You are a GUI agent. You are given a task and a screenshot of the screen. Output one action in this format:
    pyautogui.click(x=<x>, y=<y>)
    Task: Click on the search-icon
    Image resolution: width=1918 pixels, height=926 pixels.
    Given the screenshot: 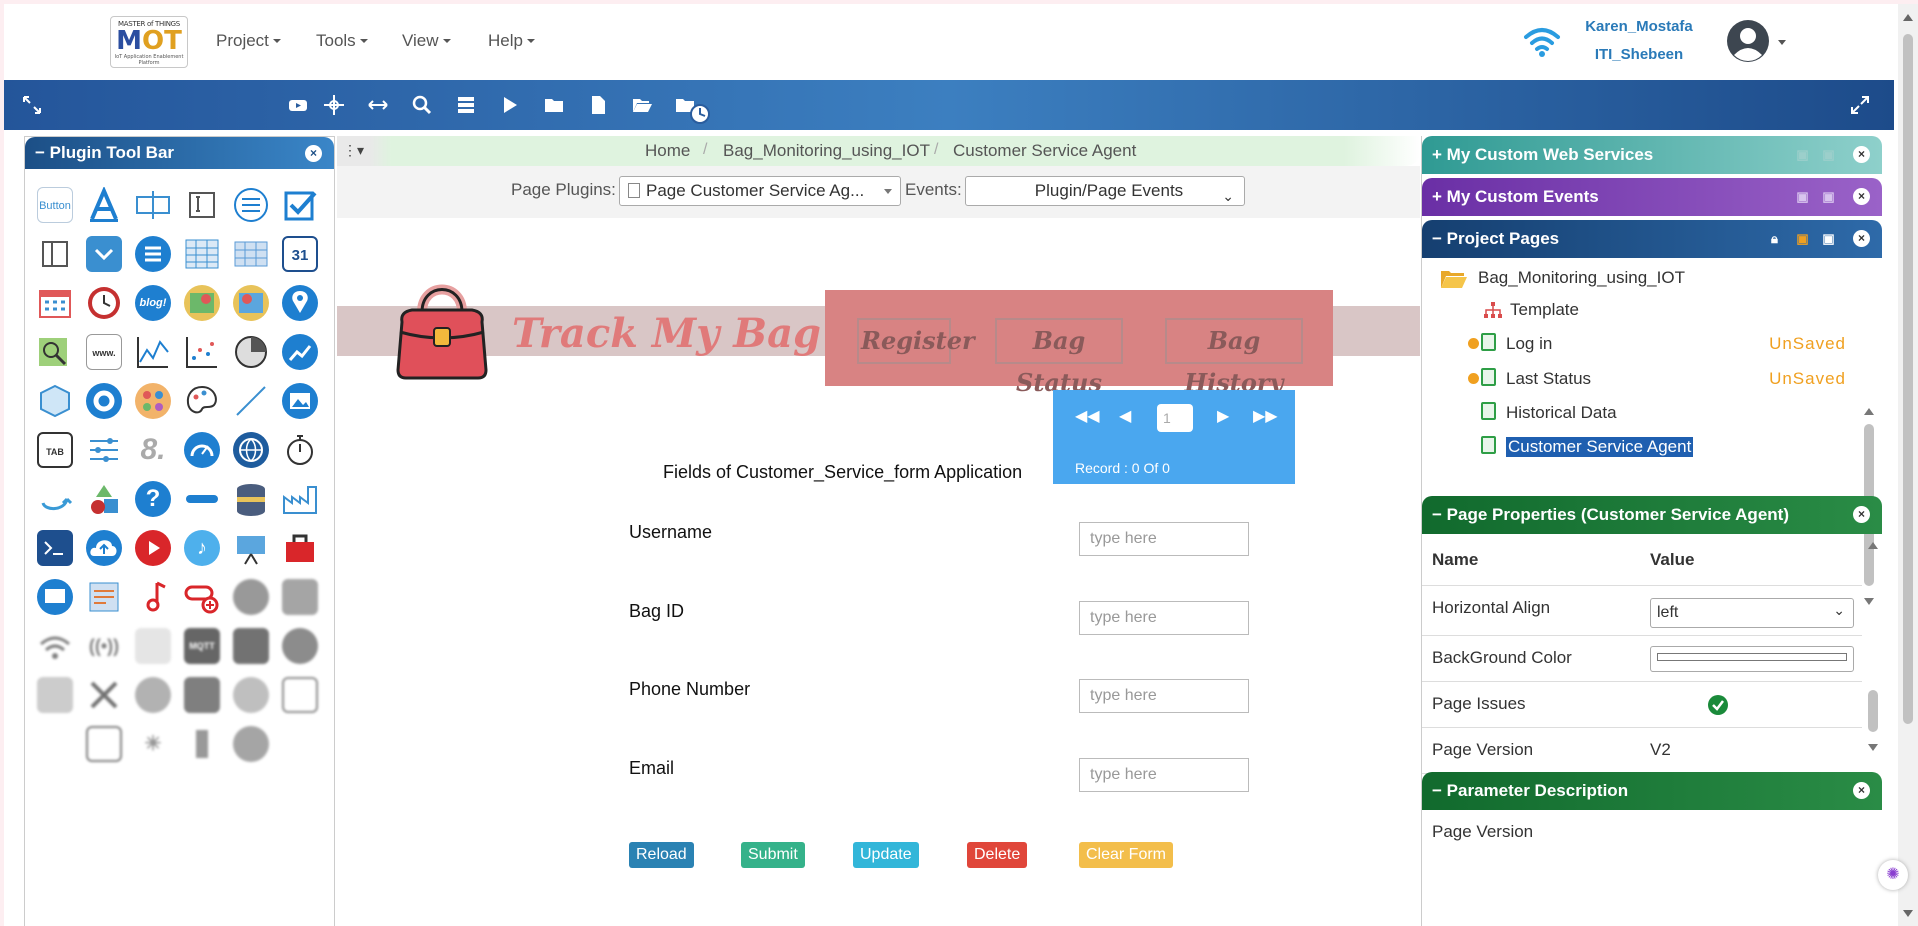 What is the action you would take?
    pyautogui.click(x=422, y=105)
    